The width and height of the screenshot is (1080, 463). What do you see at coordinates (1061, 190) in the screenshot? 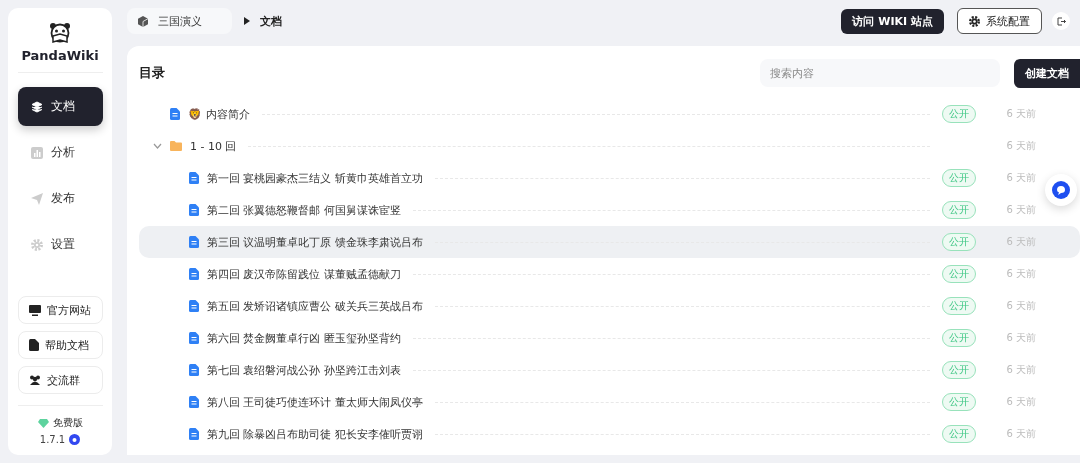
I see `chat-bubble-icon` at bounding box center [1061, 190].